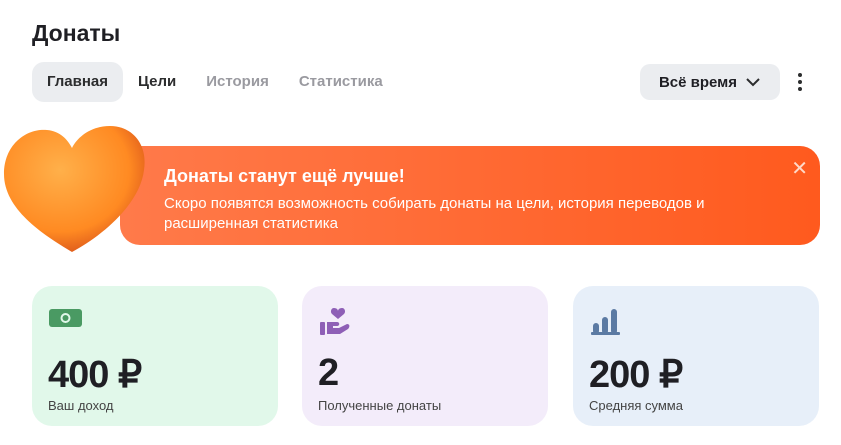 The width and height of the screenshot is (841, 445). Describe the element at coordinates (605, 322) in the screenshot. I see `bar-chart-icon` at that location.